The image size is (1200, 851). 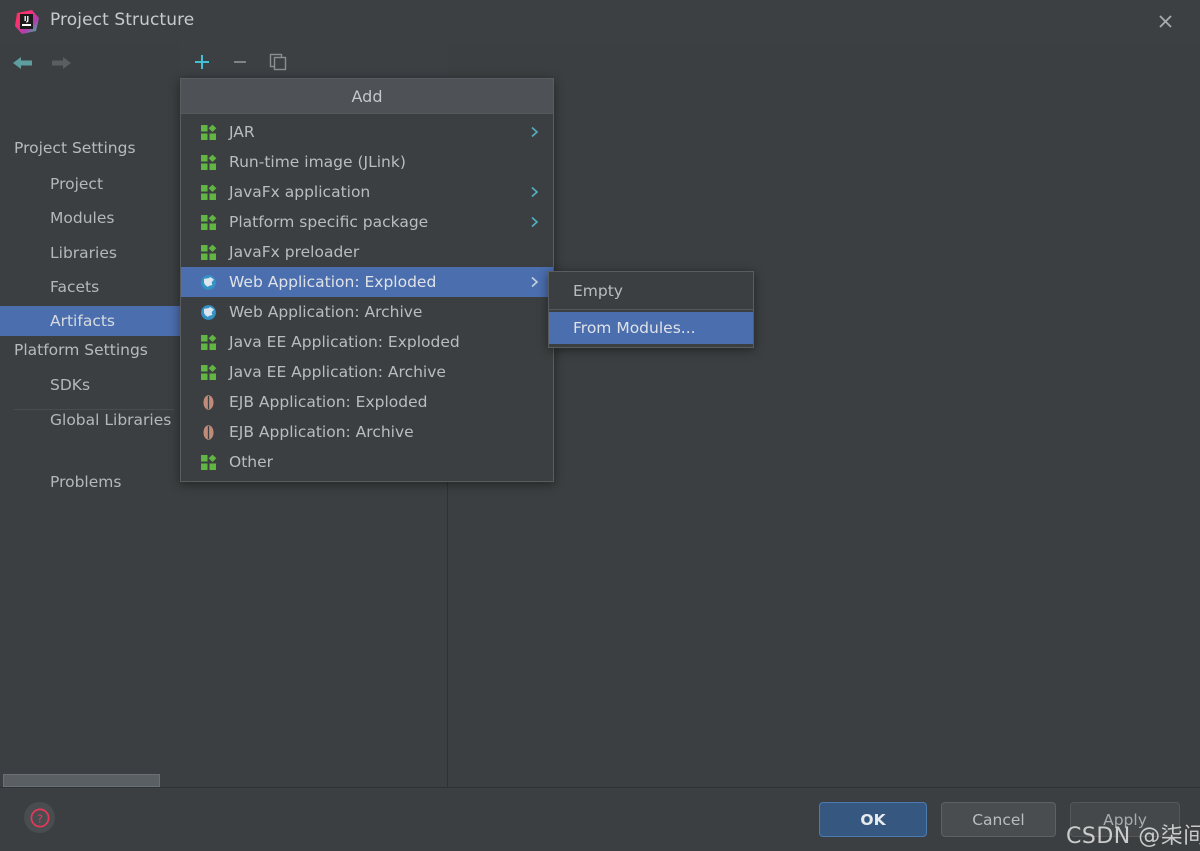 I want to click on minus-icon, so click(x=240, y=62).